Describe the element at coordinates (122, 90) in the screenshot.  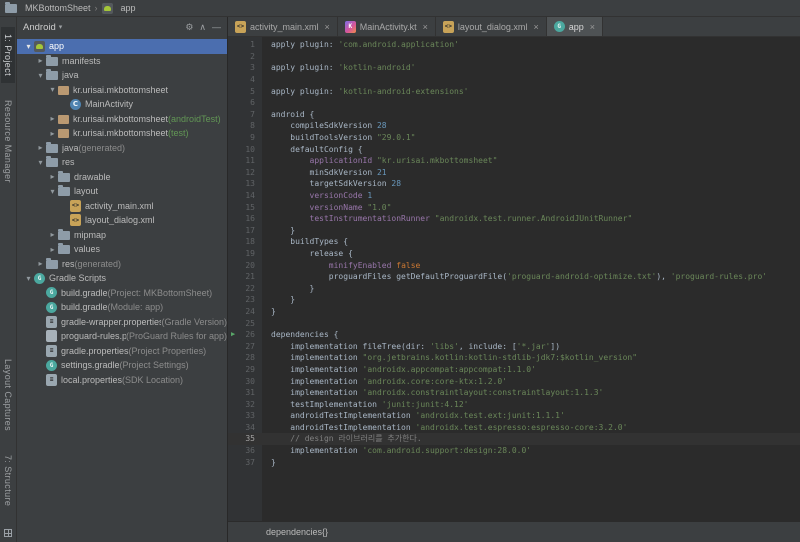
I see `tree-item-kr-urisai-mkbottomsheet: ▾ kr.urisai.mkbottomsheet` at that location.